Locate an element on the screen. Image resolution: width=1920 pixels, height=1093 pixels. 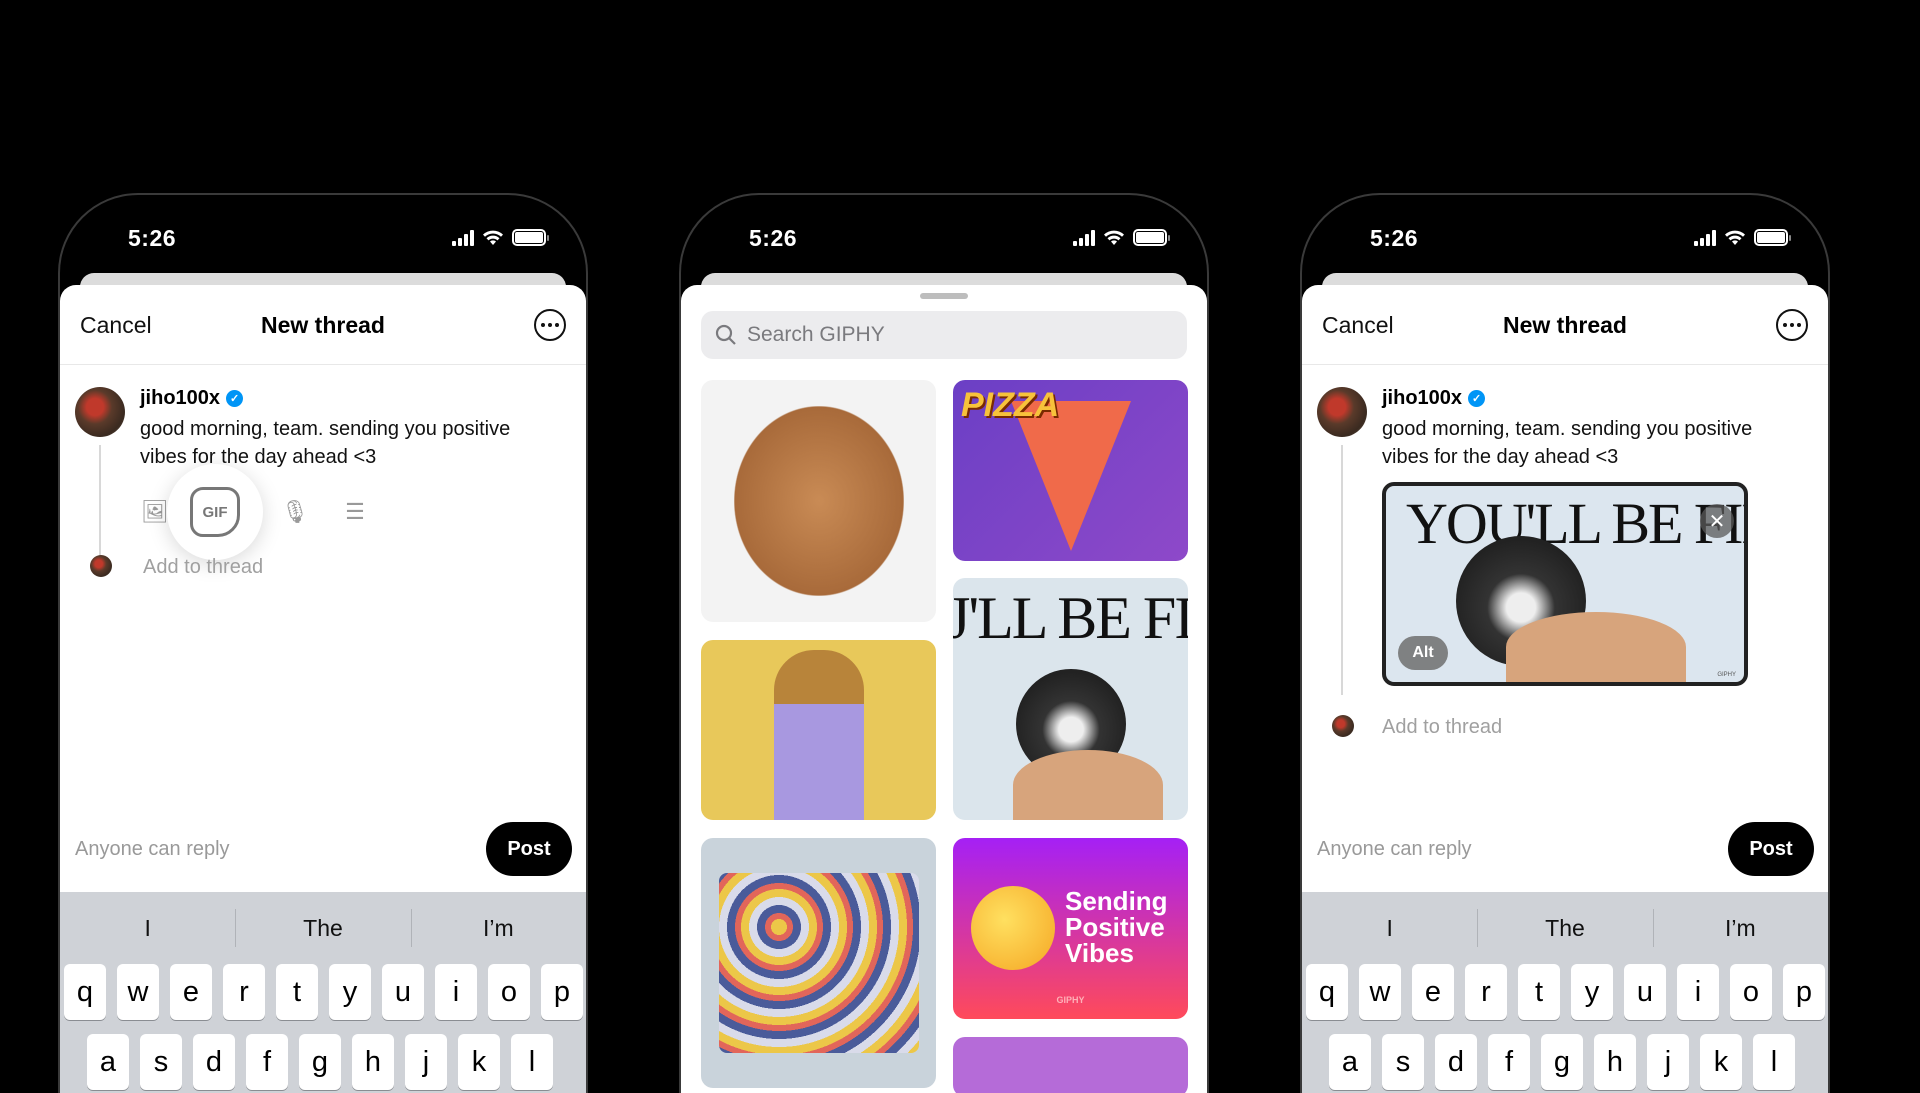
compose-header: Cancel New thread is located at coordinates (1565, 325).